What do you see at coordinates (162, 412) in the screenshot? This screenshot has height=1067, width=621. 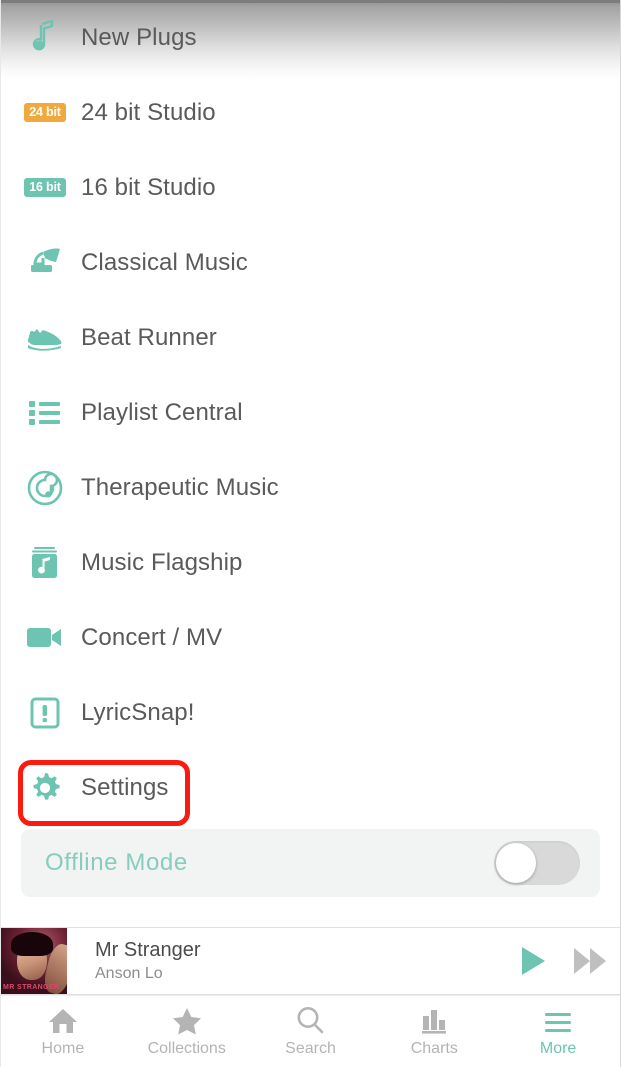 I see `menu-item-label: Playlist Central` at bounding box center [162, 412].